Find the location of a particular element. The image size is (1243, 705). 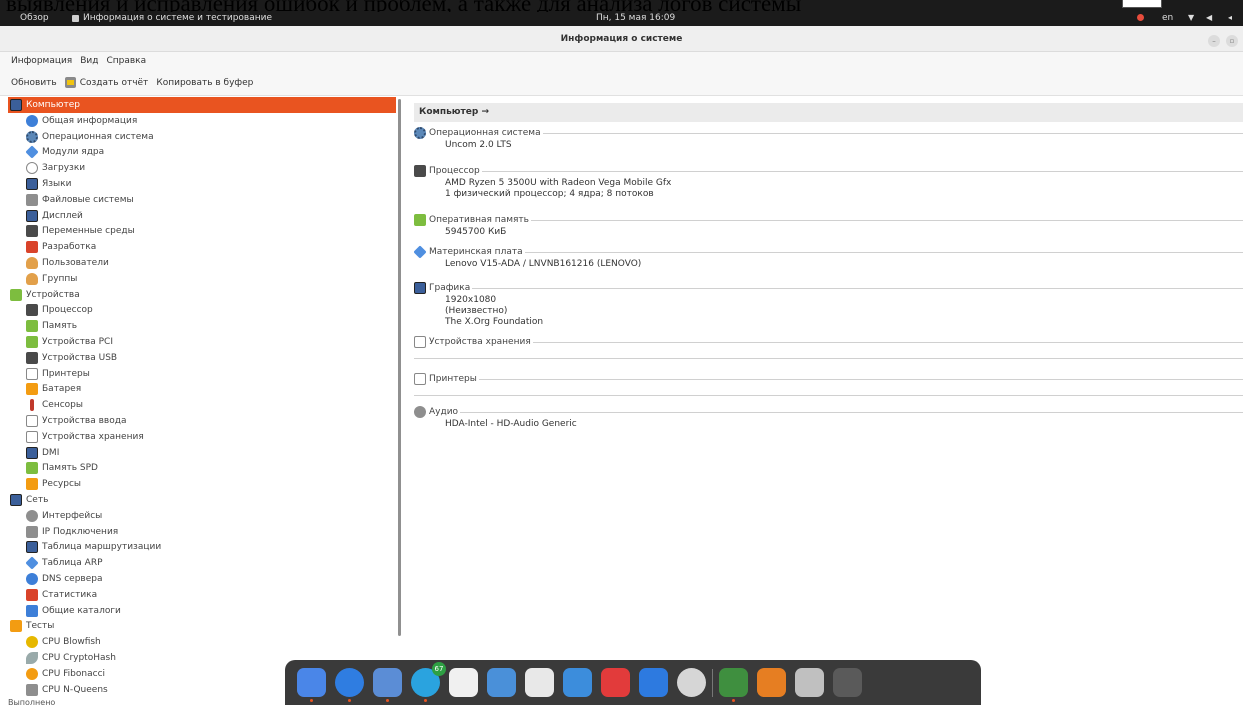

minimize-button: – is located at coordinates (1214, 41).